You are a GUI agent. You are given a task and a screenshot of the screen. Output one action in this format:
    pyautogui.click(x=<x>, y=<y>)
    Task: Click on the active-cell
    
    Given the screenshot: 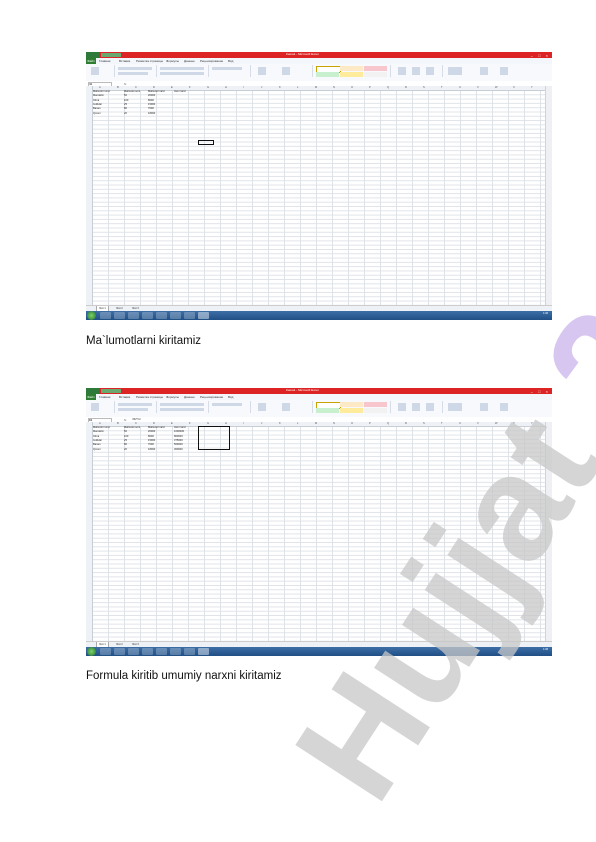 What is the action you would take?
    pyautogui.click(x=206, y=142)
    